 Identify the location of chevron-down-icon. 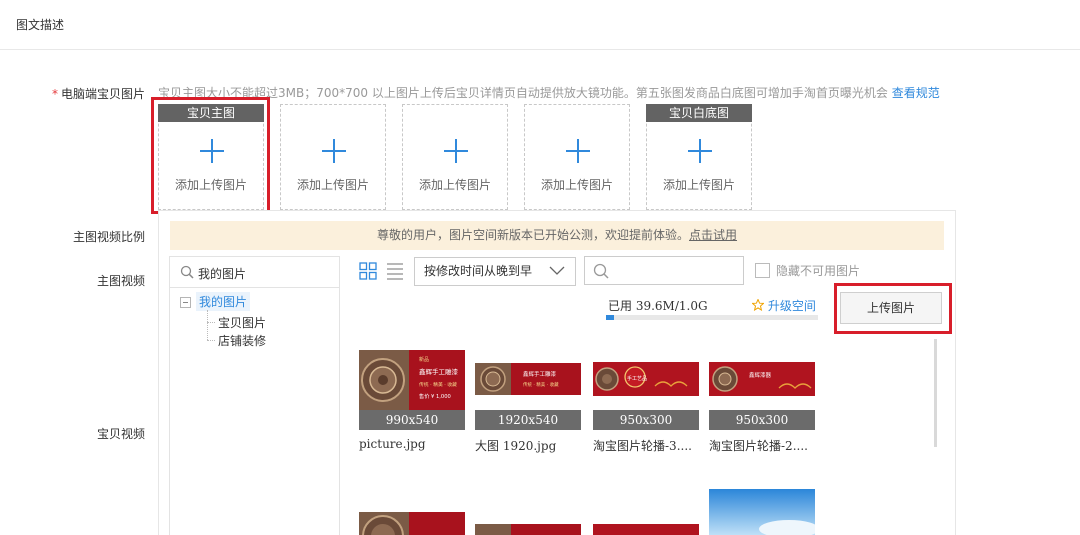
(557, 270).